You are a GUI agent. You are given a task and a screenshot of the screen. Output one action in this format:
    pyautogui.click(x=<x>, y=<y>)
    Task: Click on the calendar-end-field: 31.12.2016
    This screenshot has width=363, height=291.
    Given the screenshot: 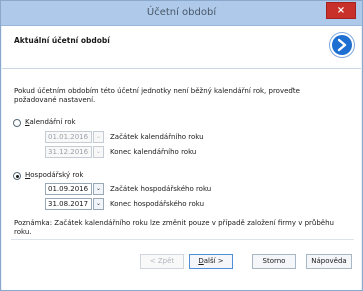 What is the action you would take?
    pyautogui.click(x=68, y=152)
    